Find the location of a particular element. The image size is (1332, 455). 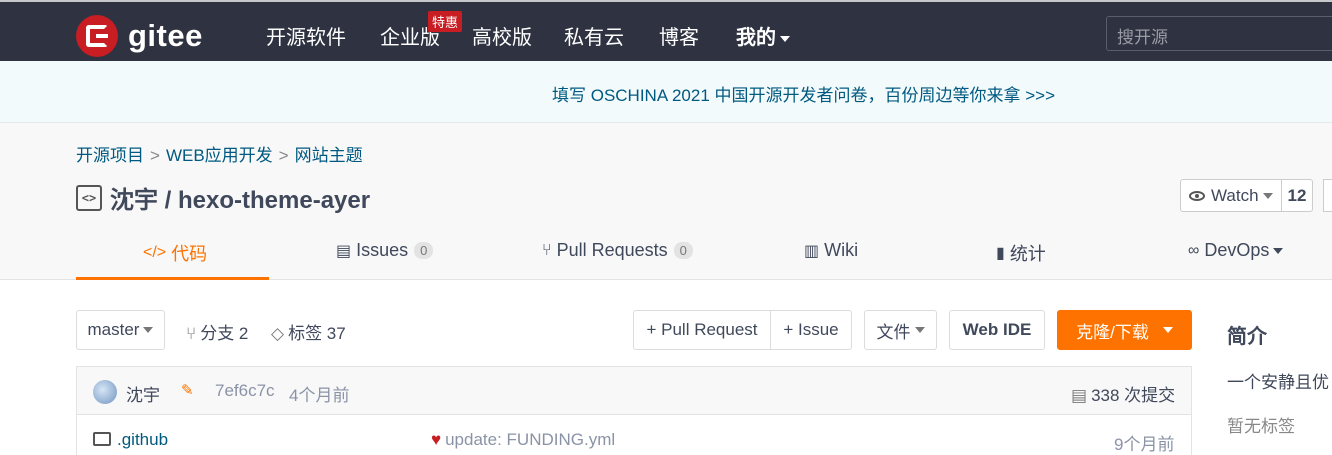

gitee-logo: gitee is located at coordinates (139, 36).